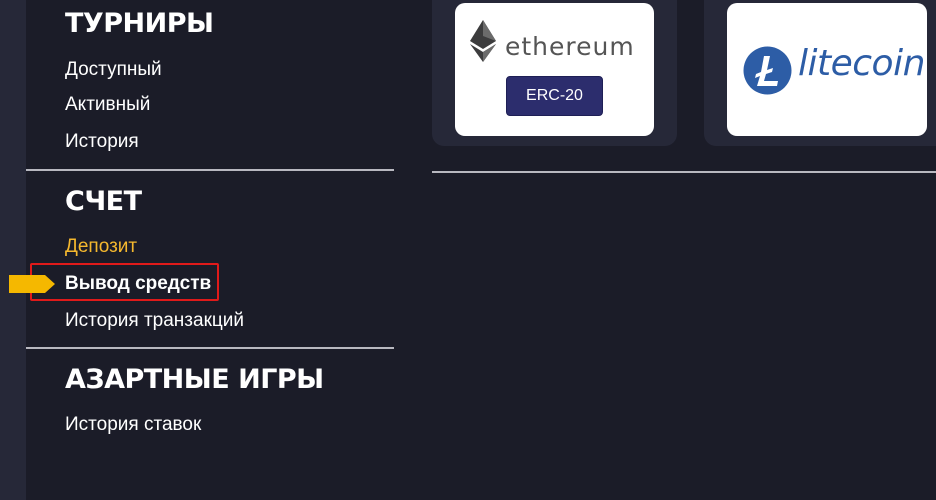  Describe the element at coordinates (554, 96) in the screenshot. I see `erc20-badge: ERC-20` at that location.